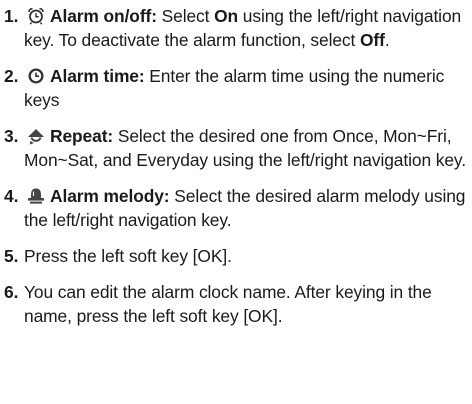  Describe the element at coordinates (36, 16) in the screenshot. I see `alarm-clock-icon` at that location.